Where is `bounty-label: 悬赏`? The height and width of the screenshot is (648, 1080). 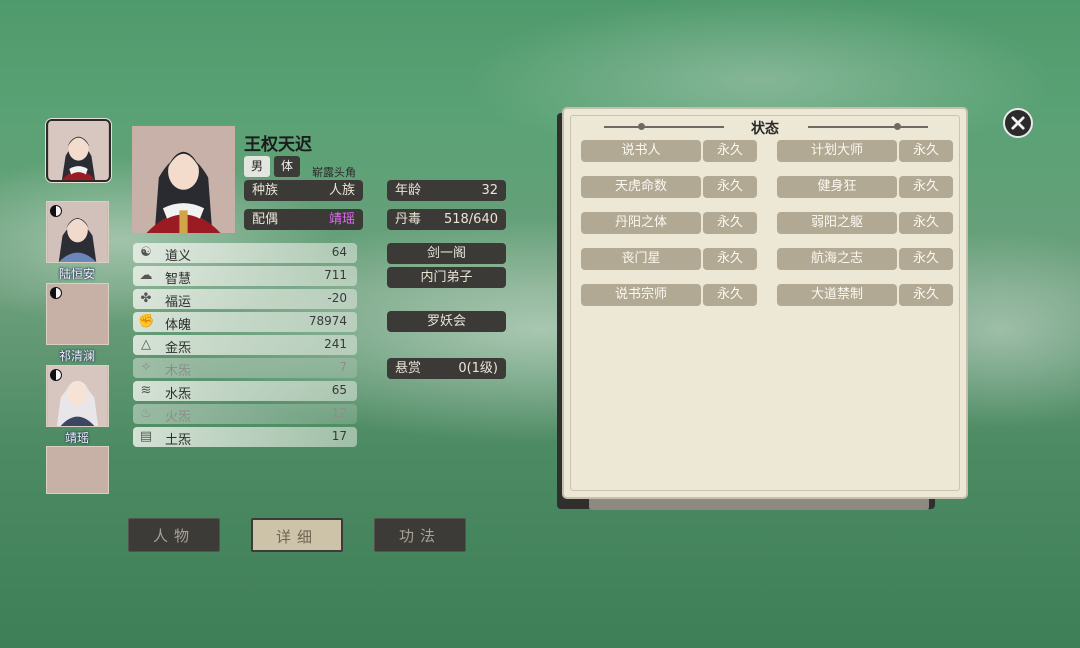 bounty-label: 悬赏 is located at coordinates (408, 368).